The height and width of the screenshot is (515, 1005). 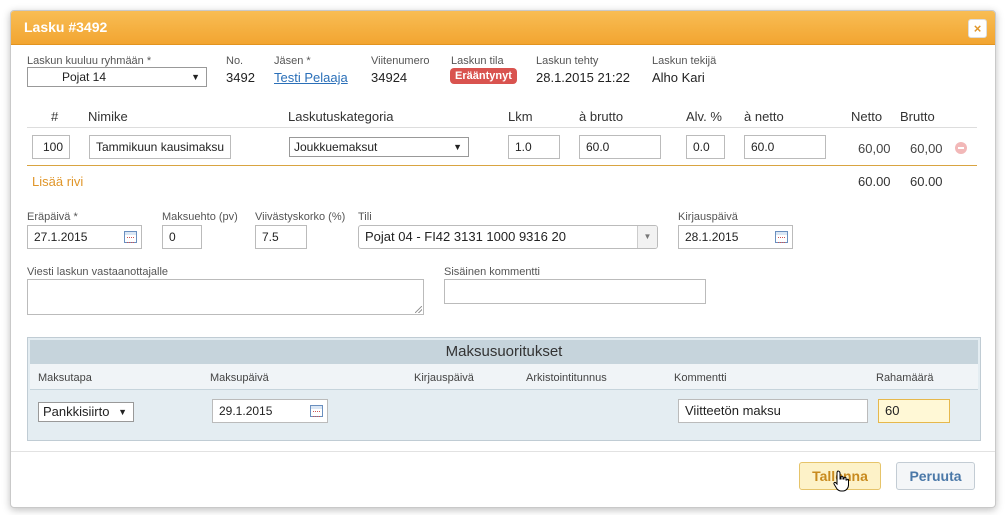 I want to click on comment-label: Sisäinen kommentti, so click(x=492, y=272).